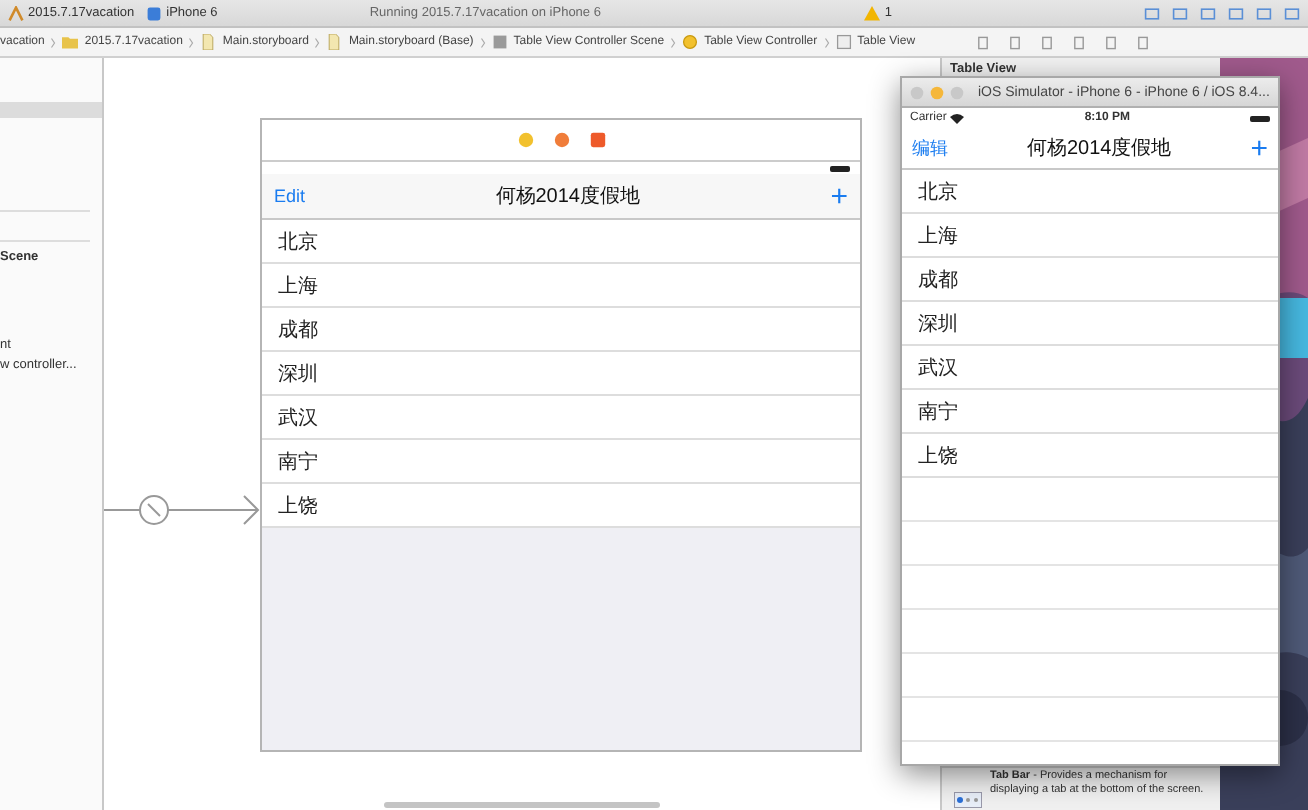 Image resolution: width=1308 pixels, height=810 pixels. I want to click on minimize-icon, so click(937, 92).